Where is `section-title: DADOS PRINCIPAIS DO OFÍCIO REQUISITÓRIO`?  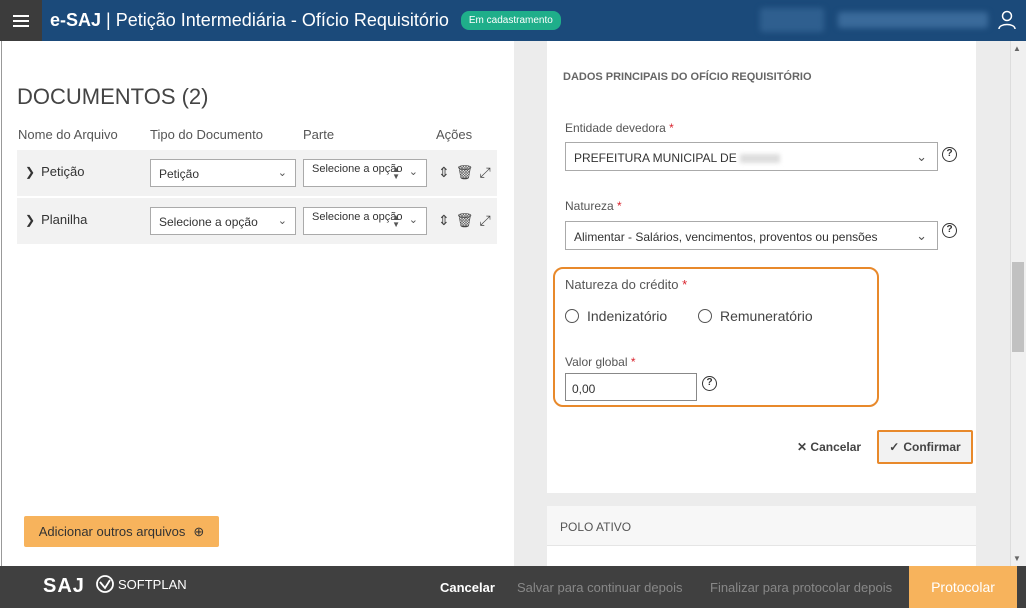
section-title: DADOS PRINCIPAIS DO OFÍCIO REQUISITÓRIO is located at coordinates (687, 77).